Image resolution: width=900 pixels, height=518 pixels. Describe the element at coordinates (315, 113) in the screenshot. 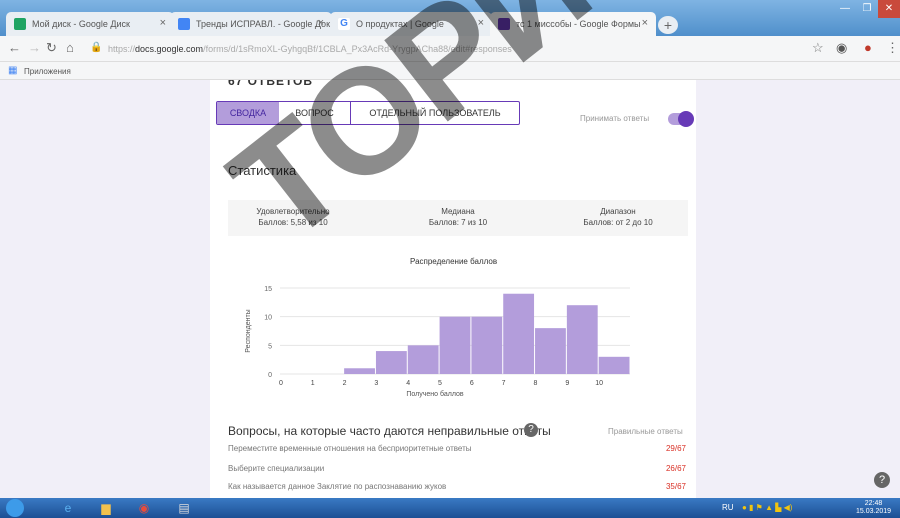

I see `tab-question: ВОПРОС` at that location.